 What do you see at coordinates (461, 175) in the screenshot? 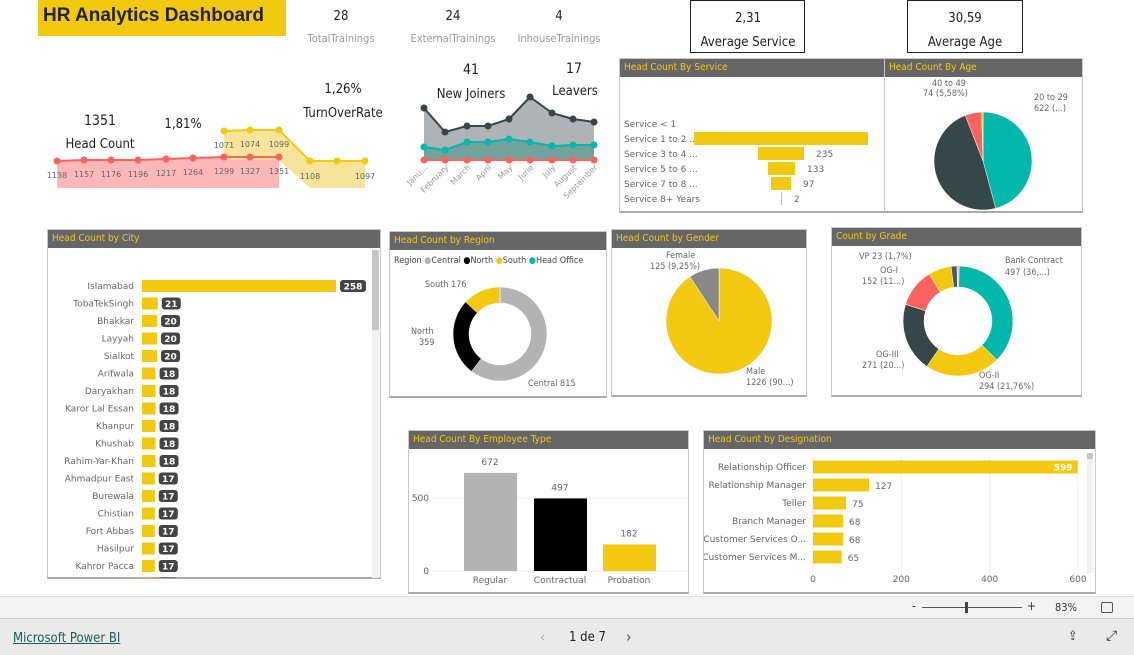
I see `month-label: March` at bounding box center [461, 175].